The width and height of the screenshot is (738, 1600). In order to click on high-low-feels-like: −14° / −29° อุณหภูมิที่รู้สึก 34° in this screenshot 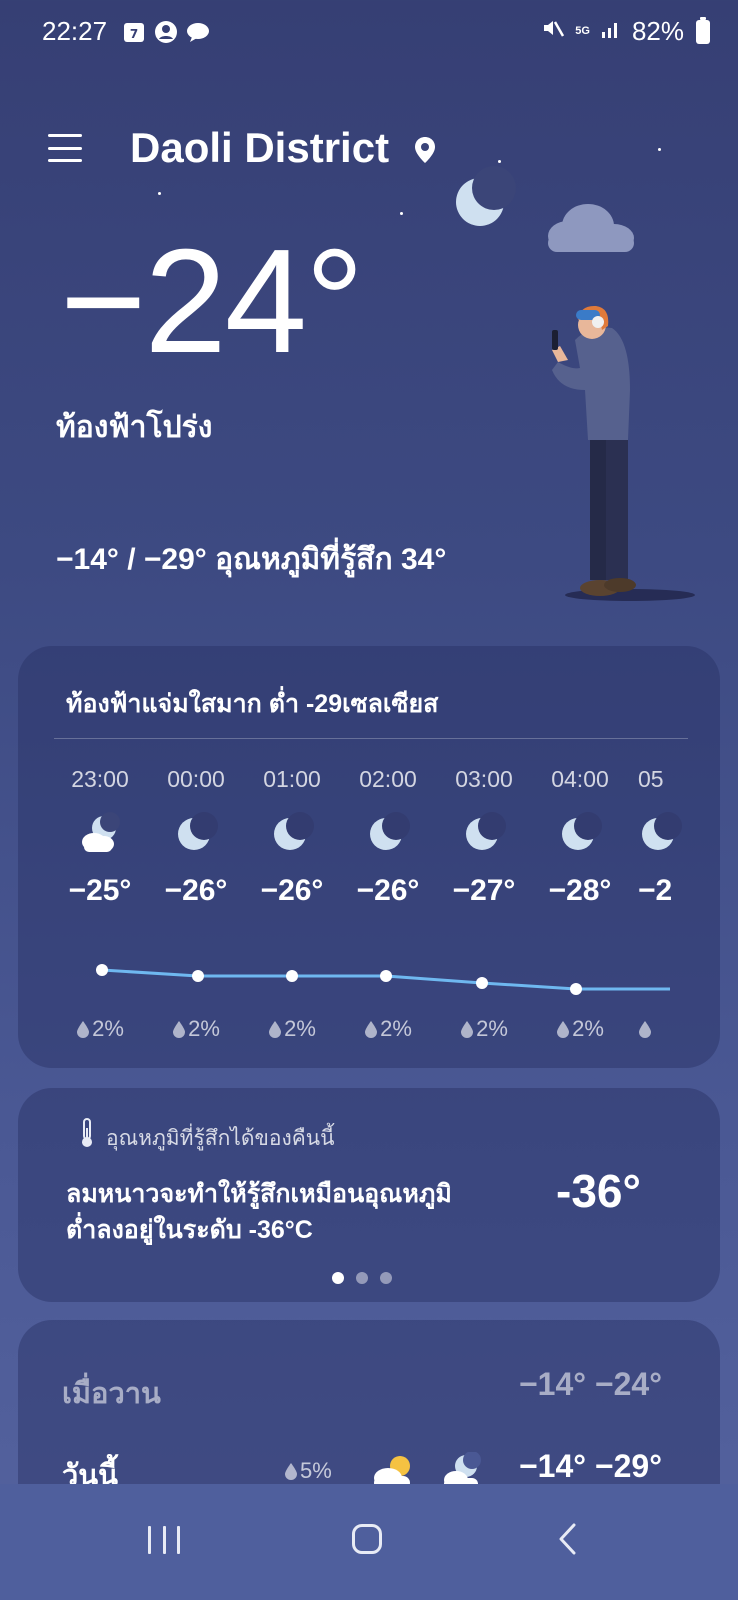, I will do `click(251, 559)`.